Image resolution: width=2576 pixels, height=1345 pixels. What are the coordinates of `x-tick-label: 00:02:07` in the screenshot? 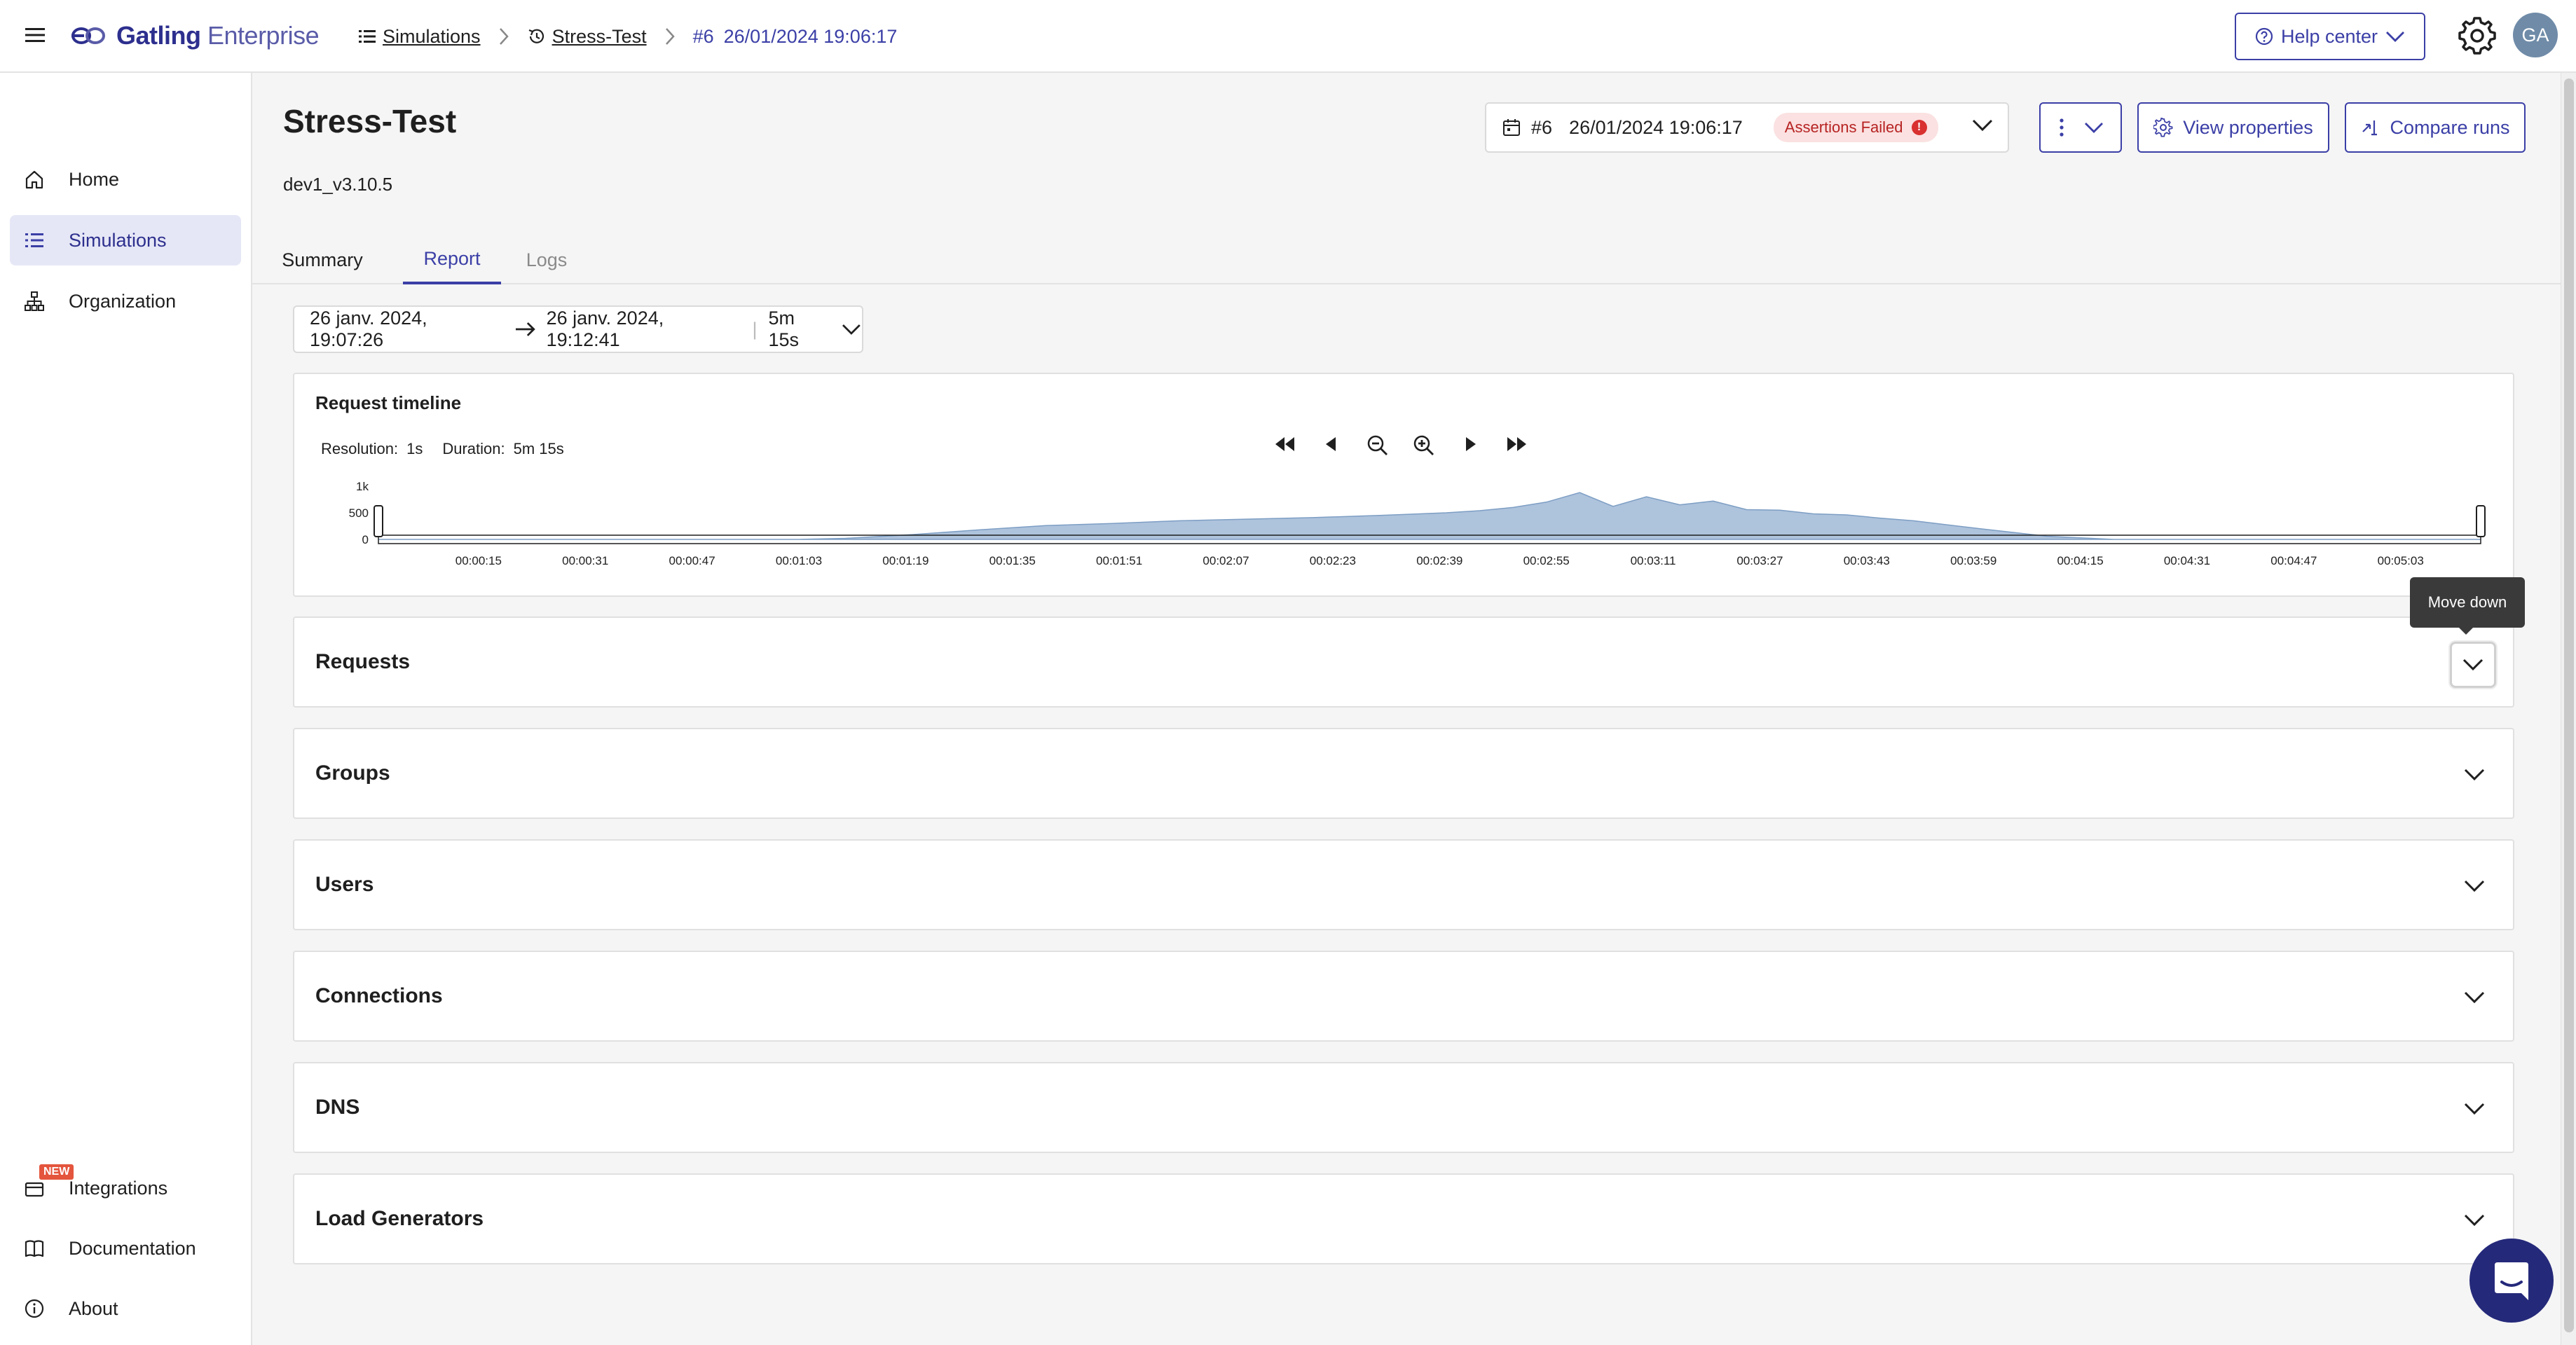 It's located at (1226, 560).